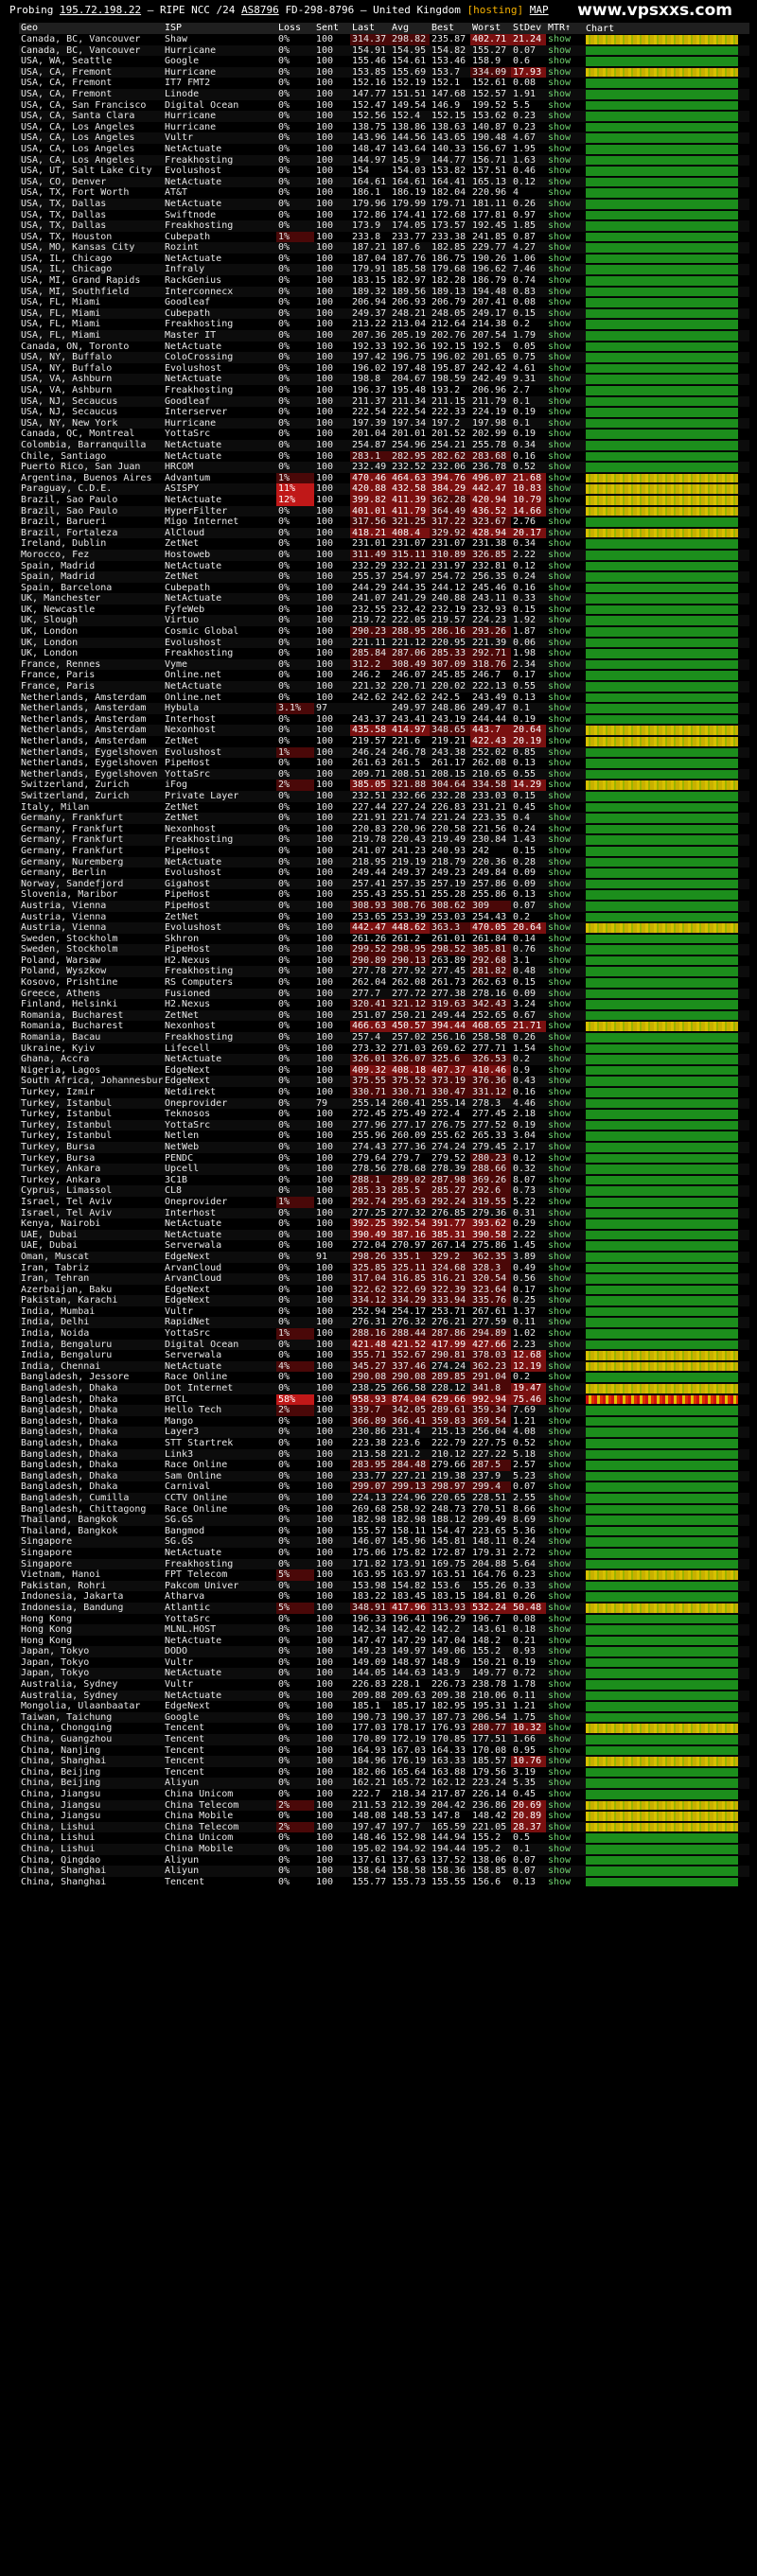 This screenshot has width=757, height=2576. I want to click on col-avg: Avg, so click(410, 29).